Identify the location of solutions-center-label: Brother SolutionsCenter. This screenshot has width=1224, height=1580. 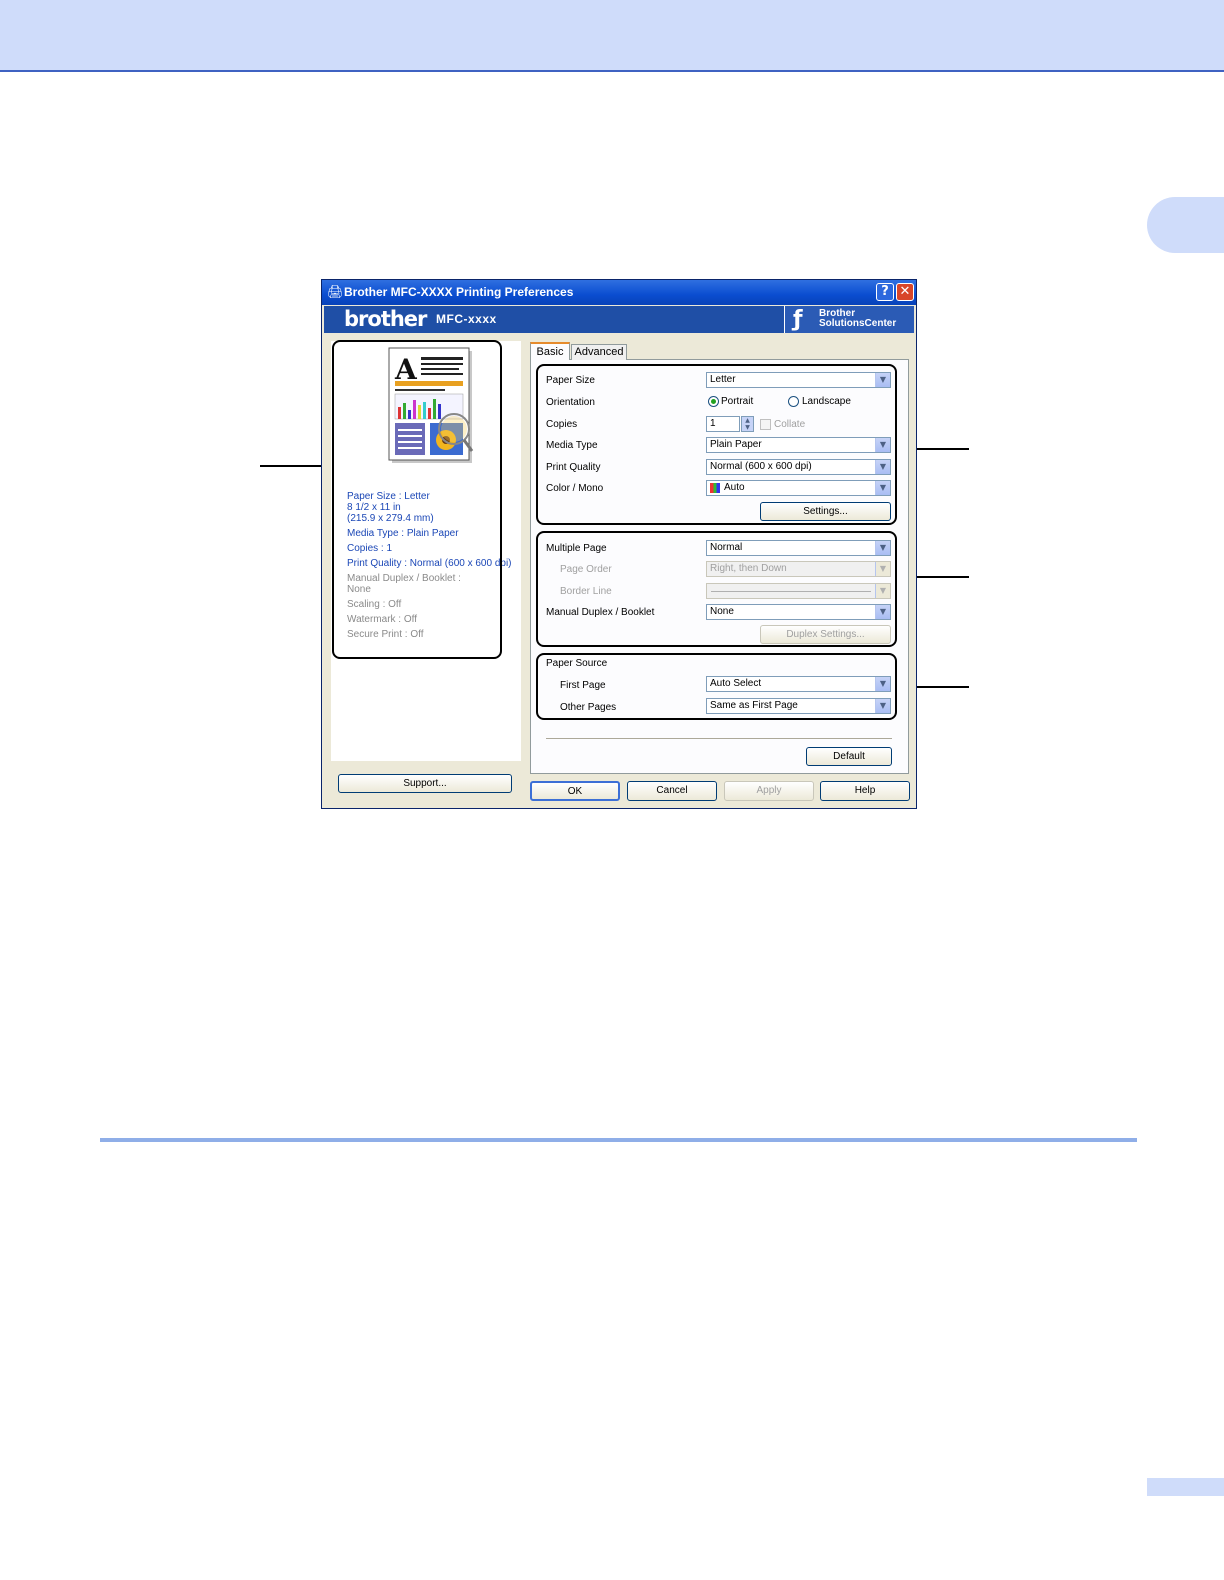
(858, 318).